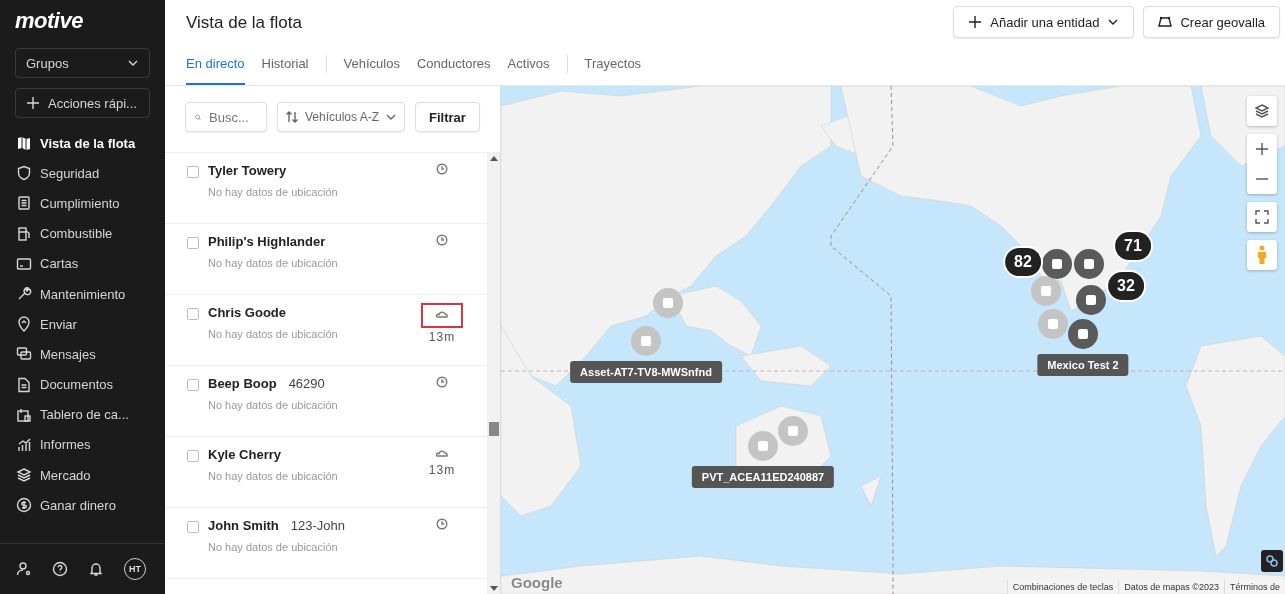  What do you see at coordinates (1062, 587) in the screenshot?
I see `map-attribution-link: Combinaciones de teclas` at bounding box center [1062, 587].